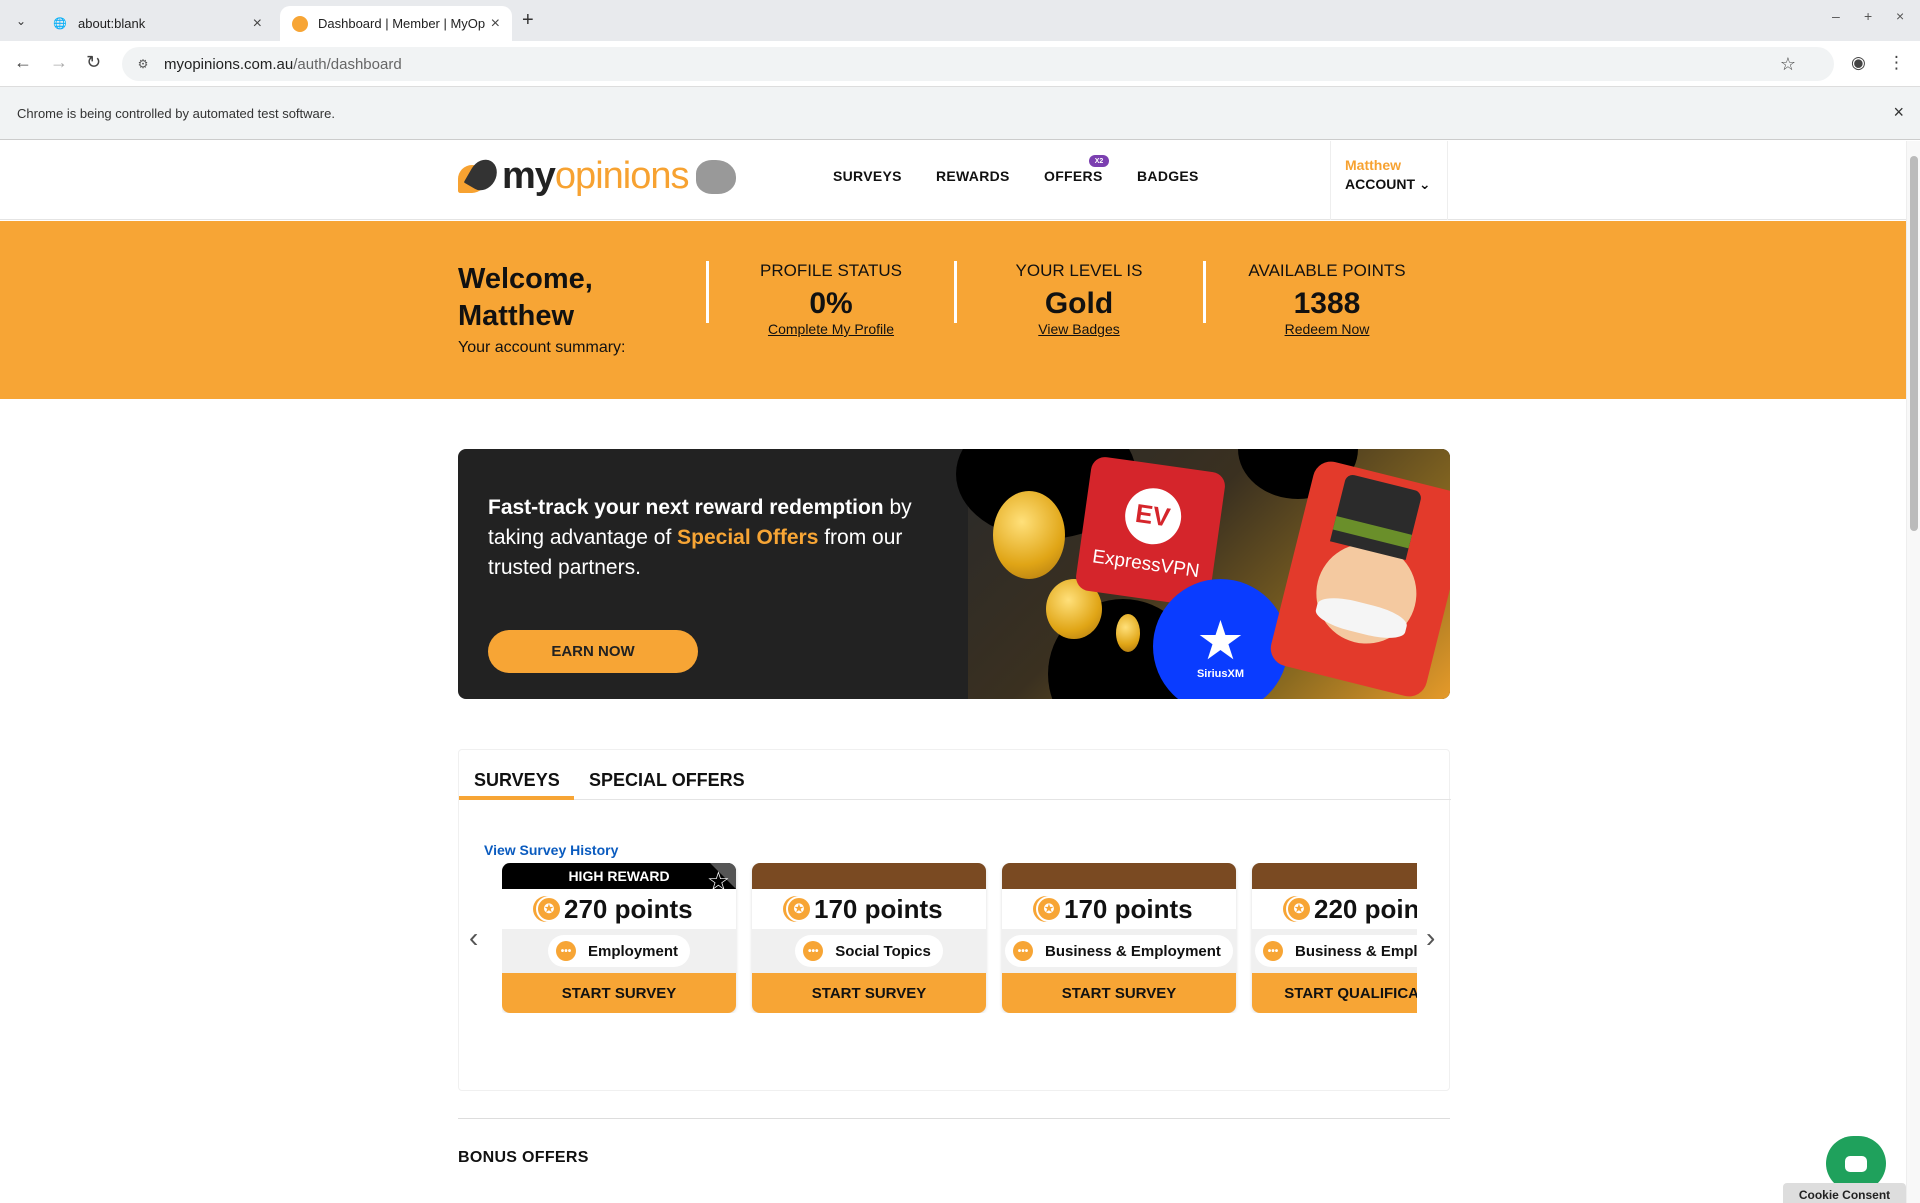  What do you see at coordinates (60, 24) in the screenshot?
I see `globe-icon: 🌐` at bounding box center [60, 24].